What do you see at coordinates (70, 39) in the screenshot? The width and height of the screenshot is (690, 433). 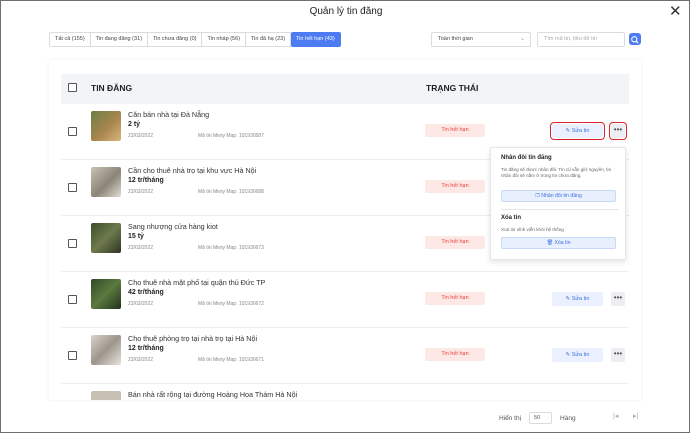 I see `tab-all: Tất cả (155)` at bounding box center [70, 39].